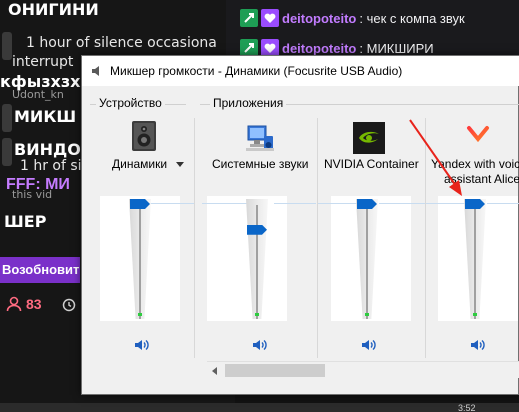 This screenshot has width=519, height=412. What do you see at coordinates (369, 138) in the screenshot?
I see `nvidia-icon` at bounding box center [369, 138].